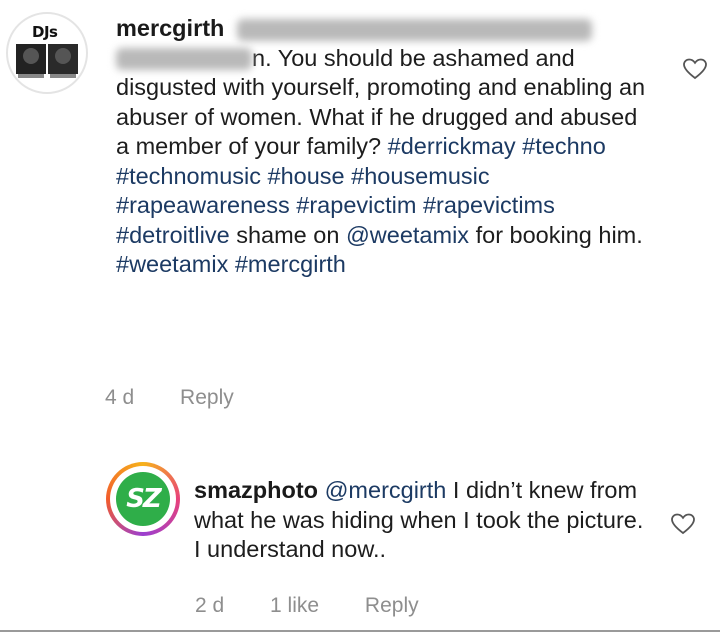 The image size is (720, 635). I want to click on like-count: 1 like, so click(294, 605).